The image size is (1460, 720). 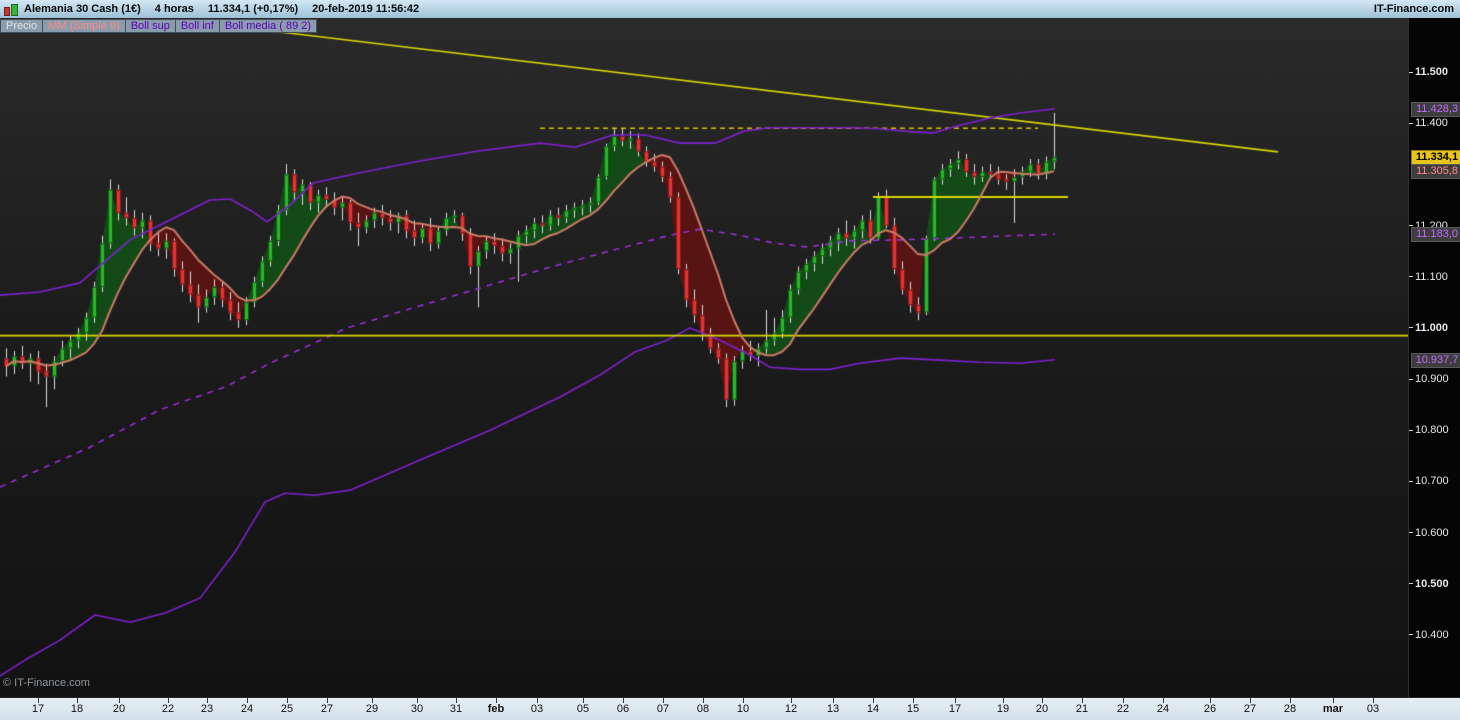 I want to click on boll-inf-badge: 10.937,7, so click(x=1435, y=360).